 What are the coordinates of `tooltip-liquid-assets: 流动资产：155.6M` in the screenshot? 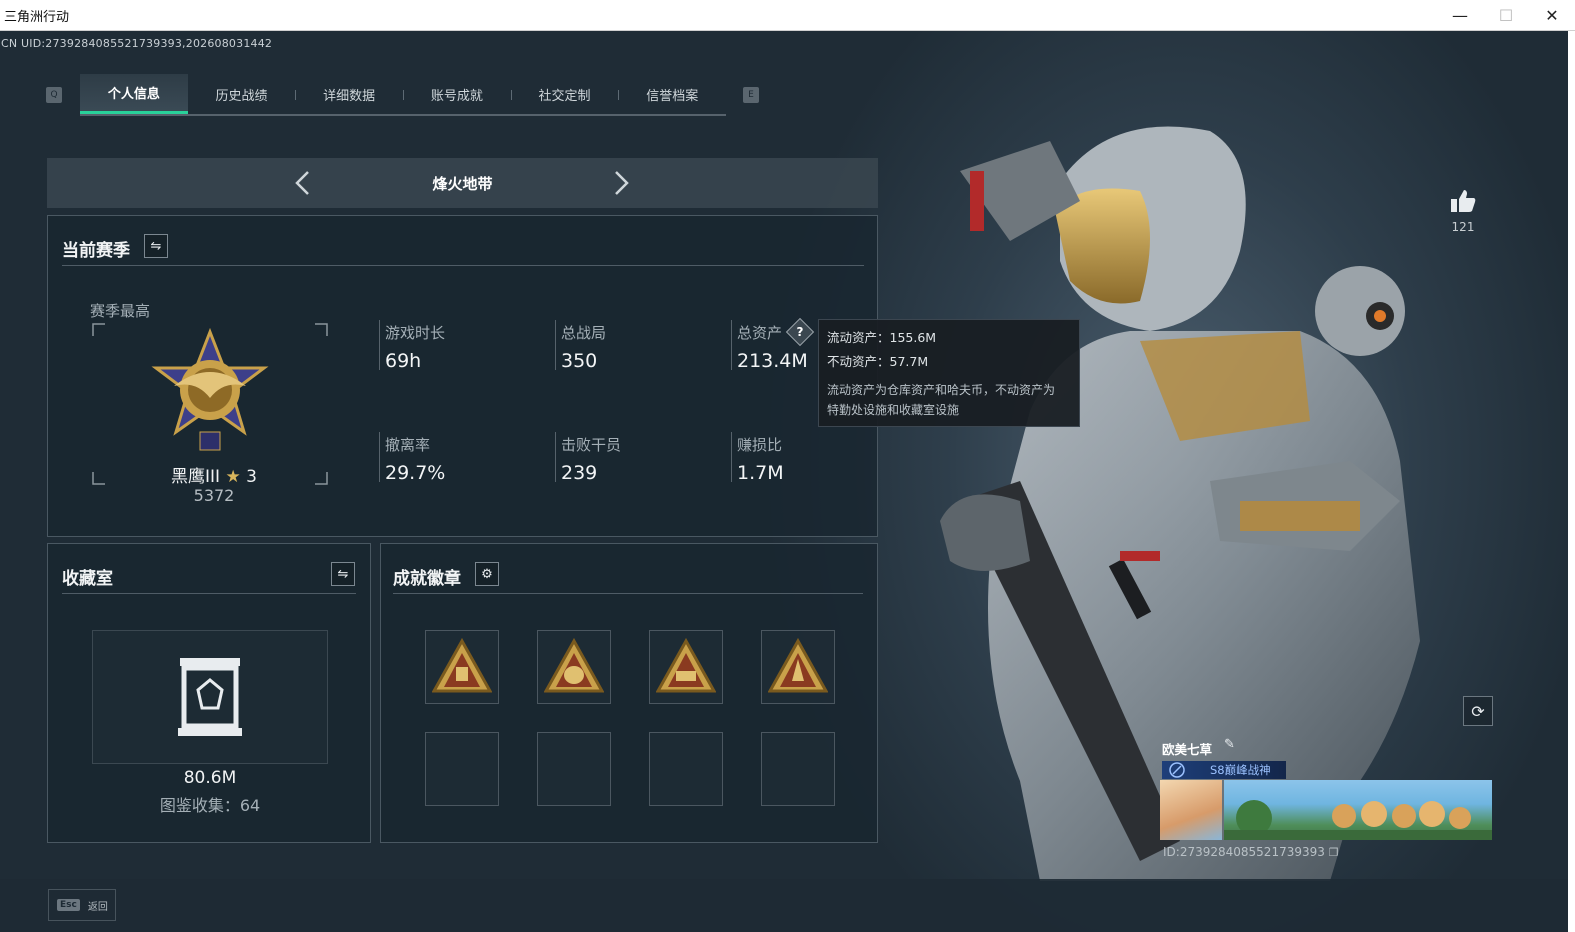 It's located at (882, 337).